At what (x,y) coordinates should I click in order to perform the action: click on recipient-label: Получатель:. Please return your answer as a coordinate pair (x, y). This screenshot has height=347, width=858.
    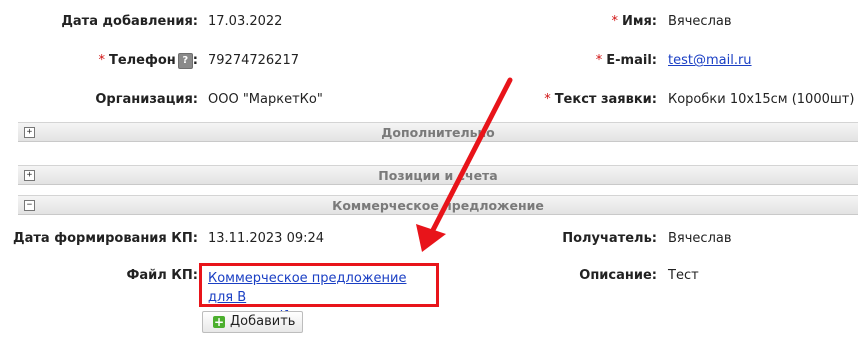
    Looking at the image, I should click on (609, 238).